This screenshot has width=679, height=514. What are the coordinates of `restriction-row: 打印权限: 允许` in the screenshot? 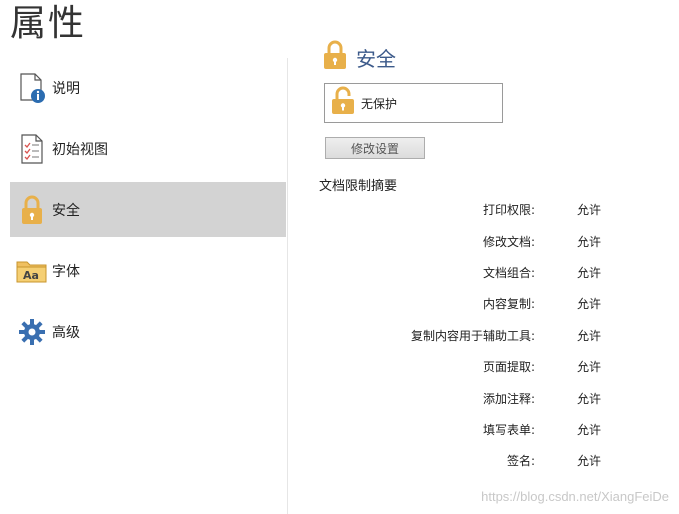 It's located at (510, 209).